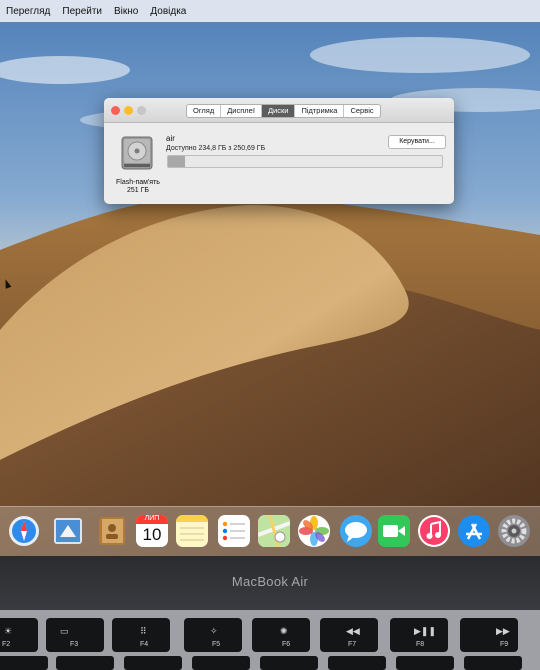 The image size is (540, 670). I want to click on dock: ЛИП 10, so click(270, 531).